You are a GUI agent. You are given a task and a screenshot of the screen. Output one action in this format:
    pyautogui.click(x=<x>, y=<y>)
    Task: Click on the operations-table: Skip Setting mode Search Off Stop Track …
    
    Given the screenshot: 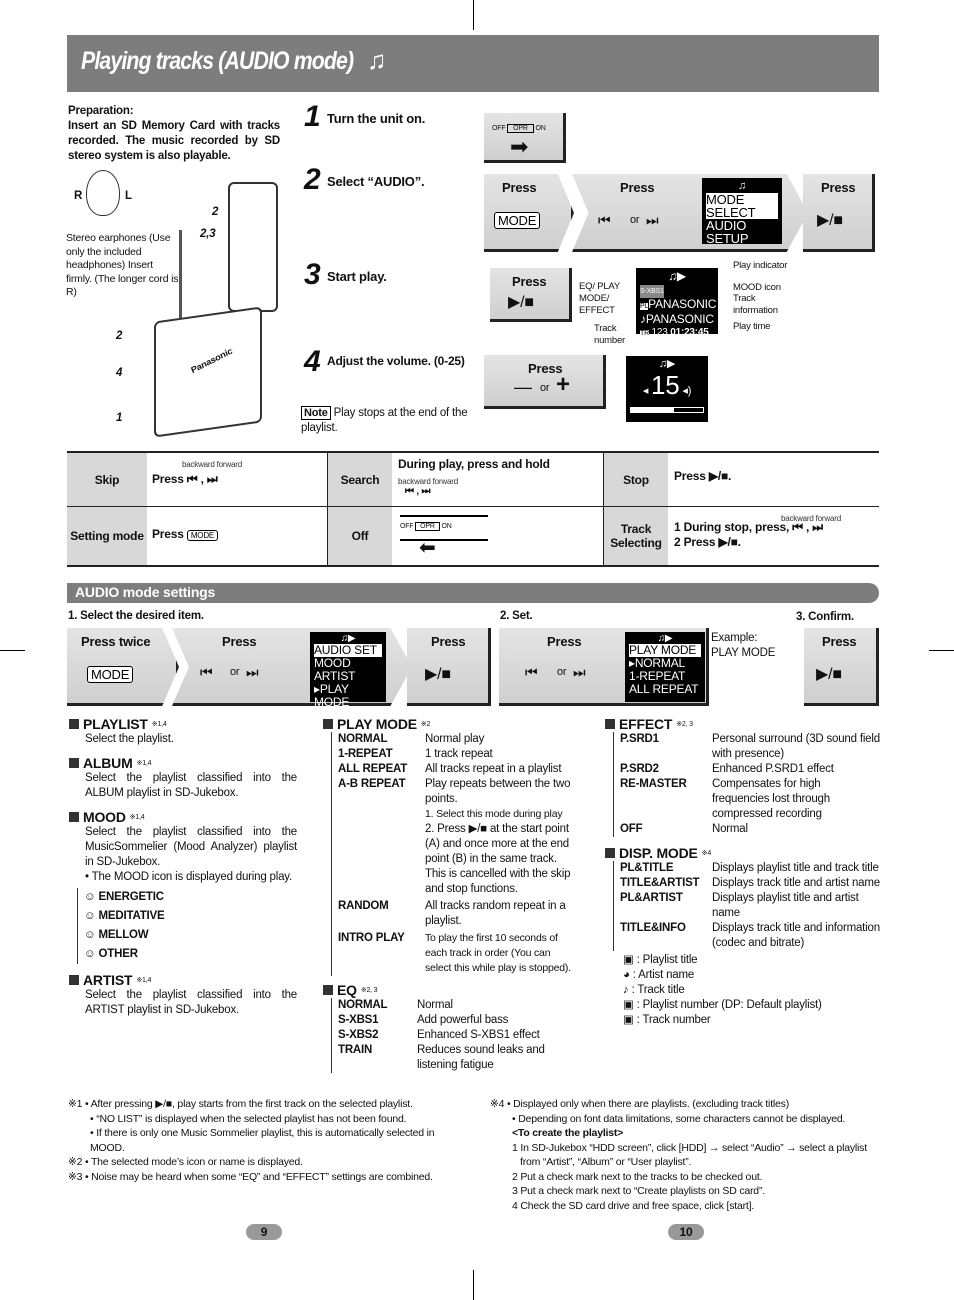 What is the action you would take?
    pyautogui.click(x=473, y=509)
    